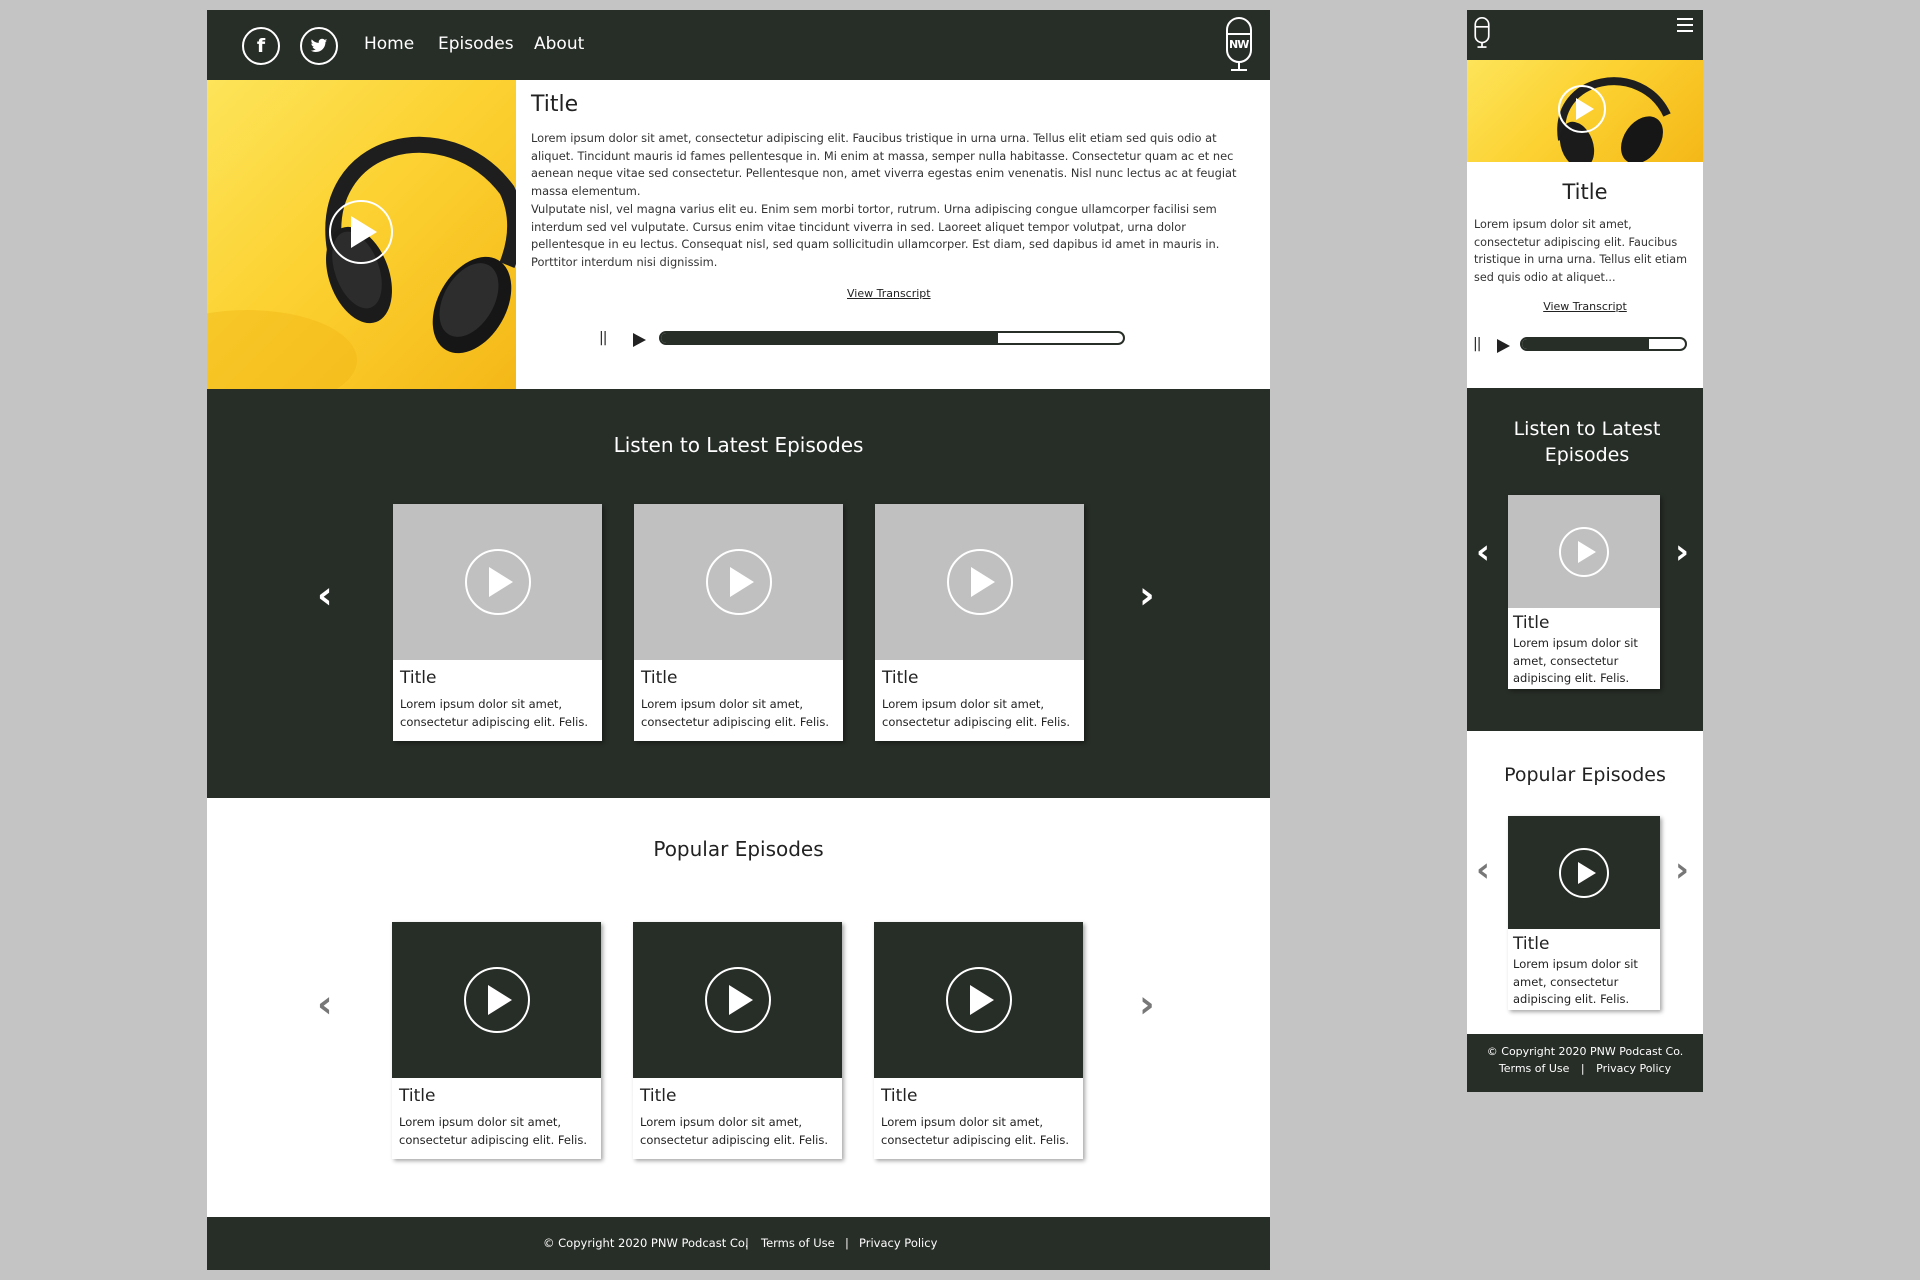 This screenshot has width=1920, height=1280. Describe the element at coordinates (325, 595) in the screenshot. I see `latest-prev-chevron-icon: ‹` at that location.